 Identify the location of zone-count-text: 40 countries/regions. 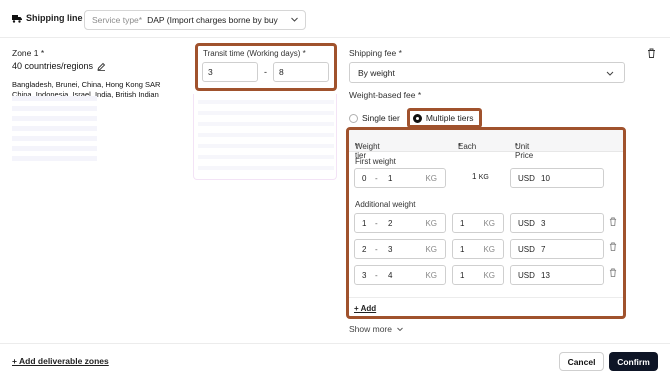
(53, 66).